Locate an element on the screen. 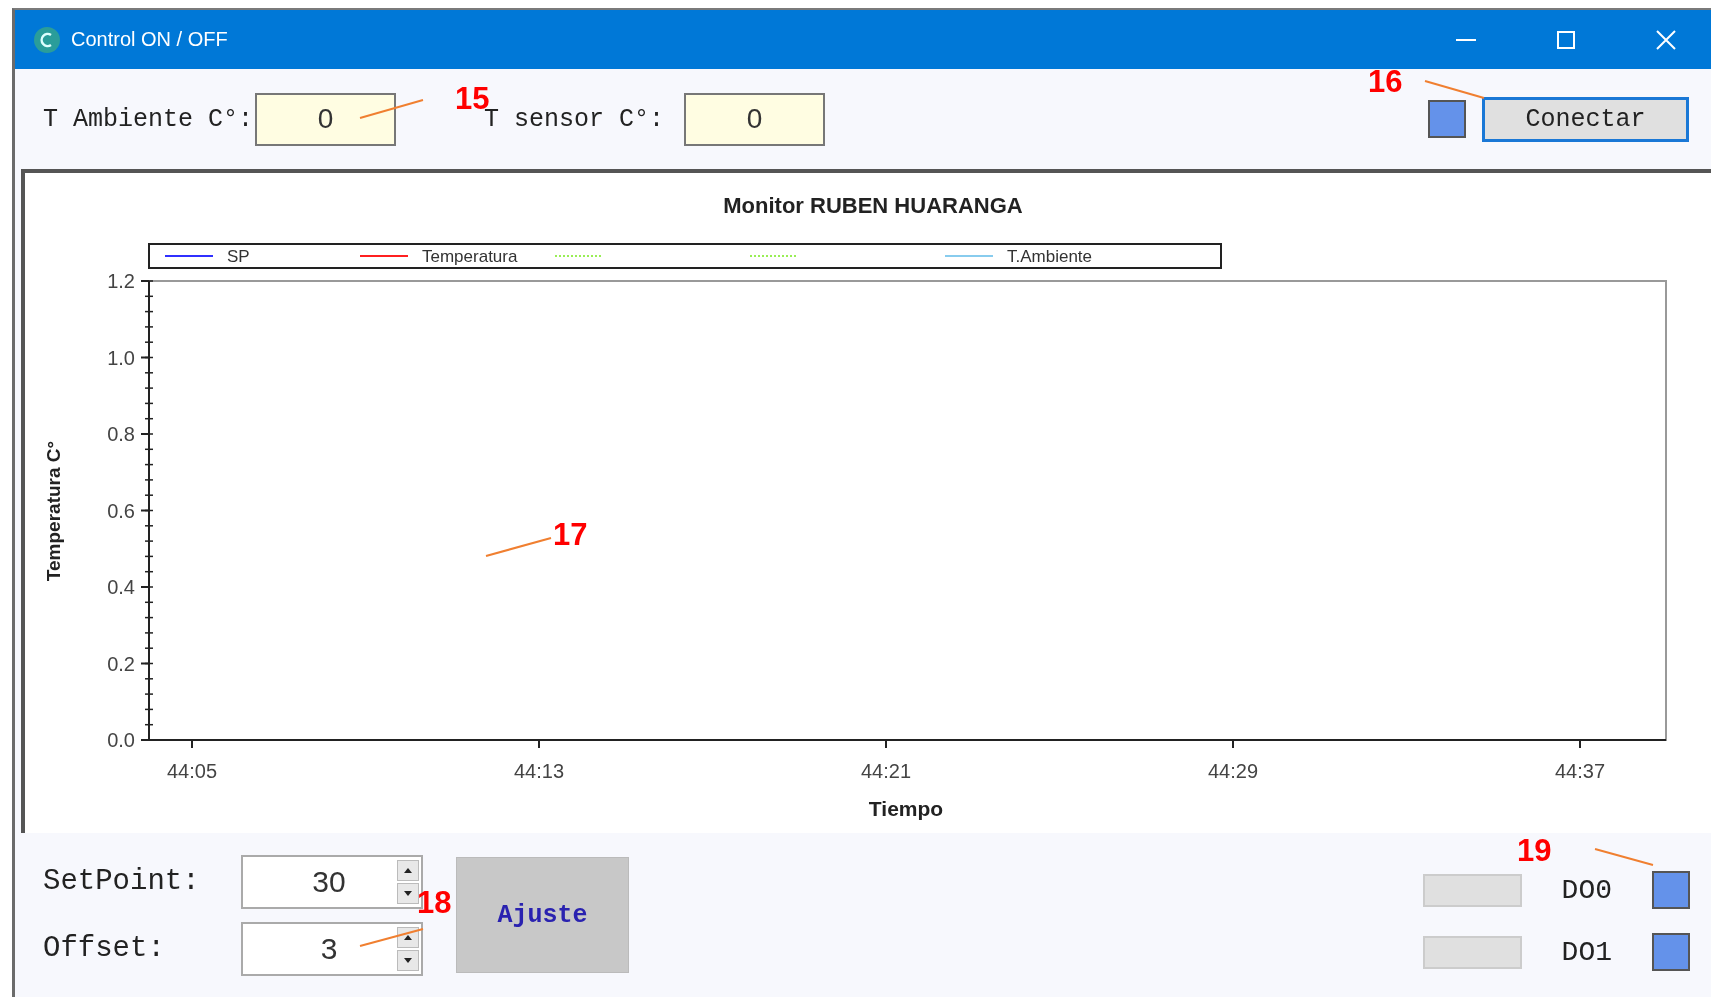 The width and height of the screenshot is (1711, 997). callout-number: 16 is located at coordinates (1385, 81).